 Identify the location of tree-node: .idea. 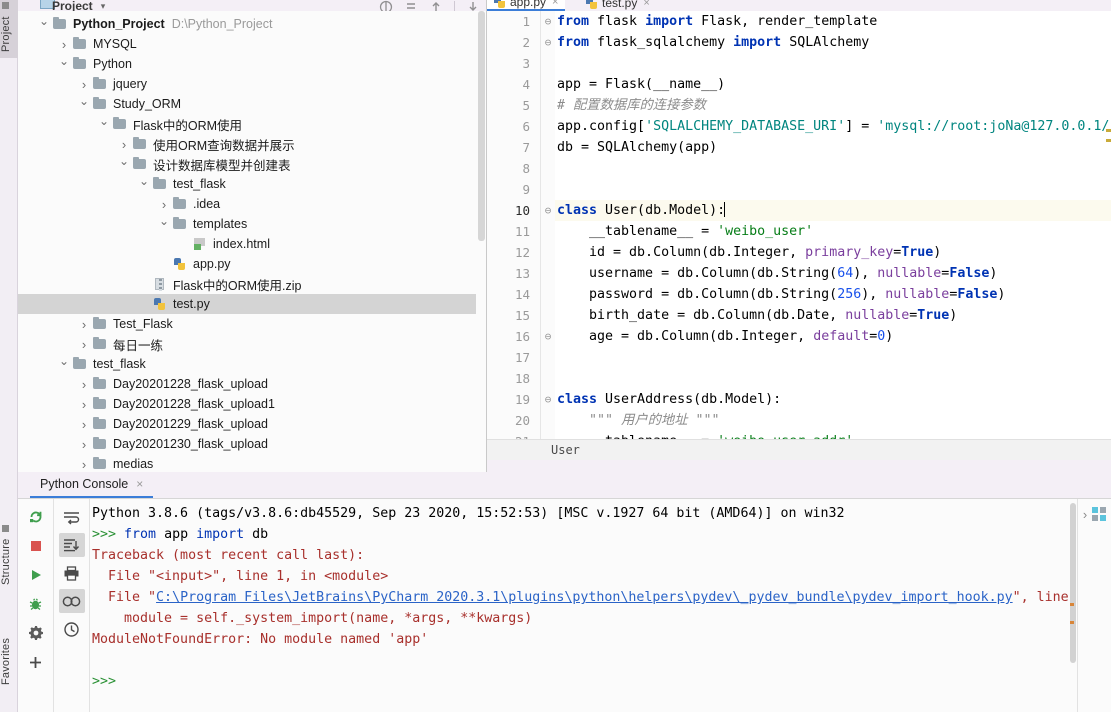
(247, 204).